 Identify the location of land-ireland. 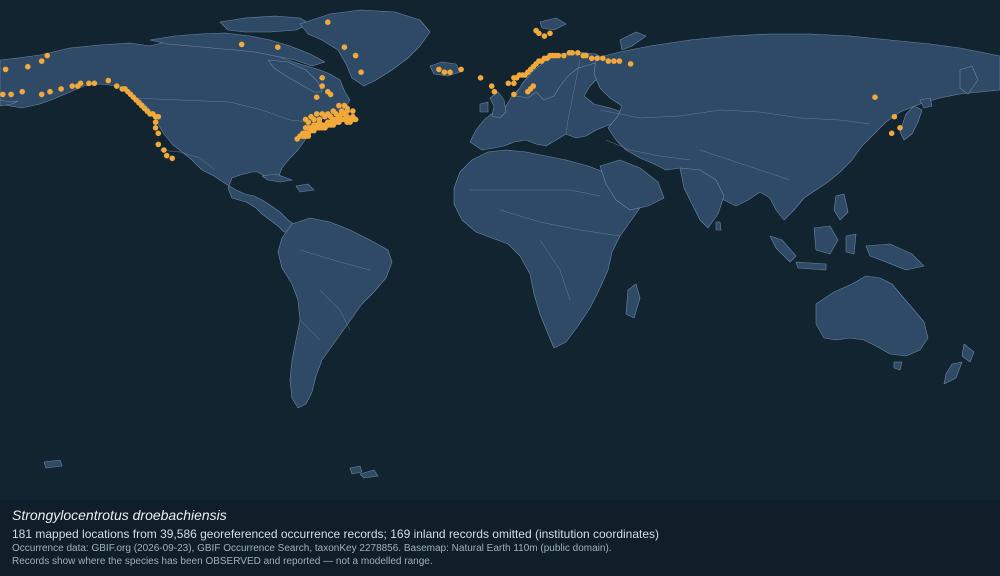
(484, 107).